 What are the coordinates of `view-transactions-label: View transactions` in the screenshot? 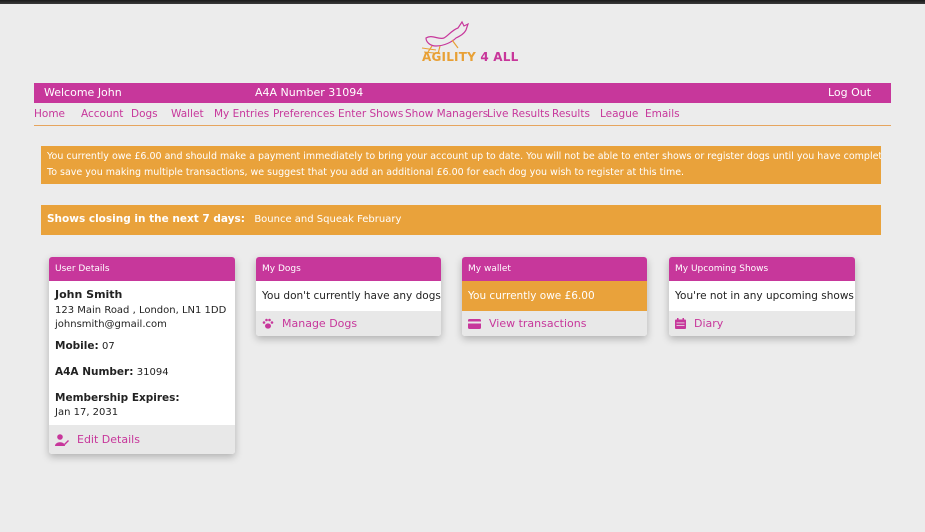 It's located at (538, 323).